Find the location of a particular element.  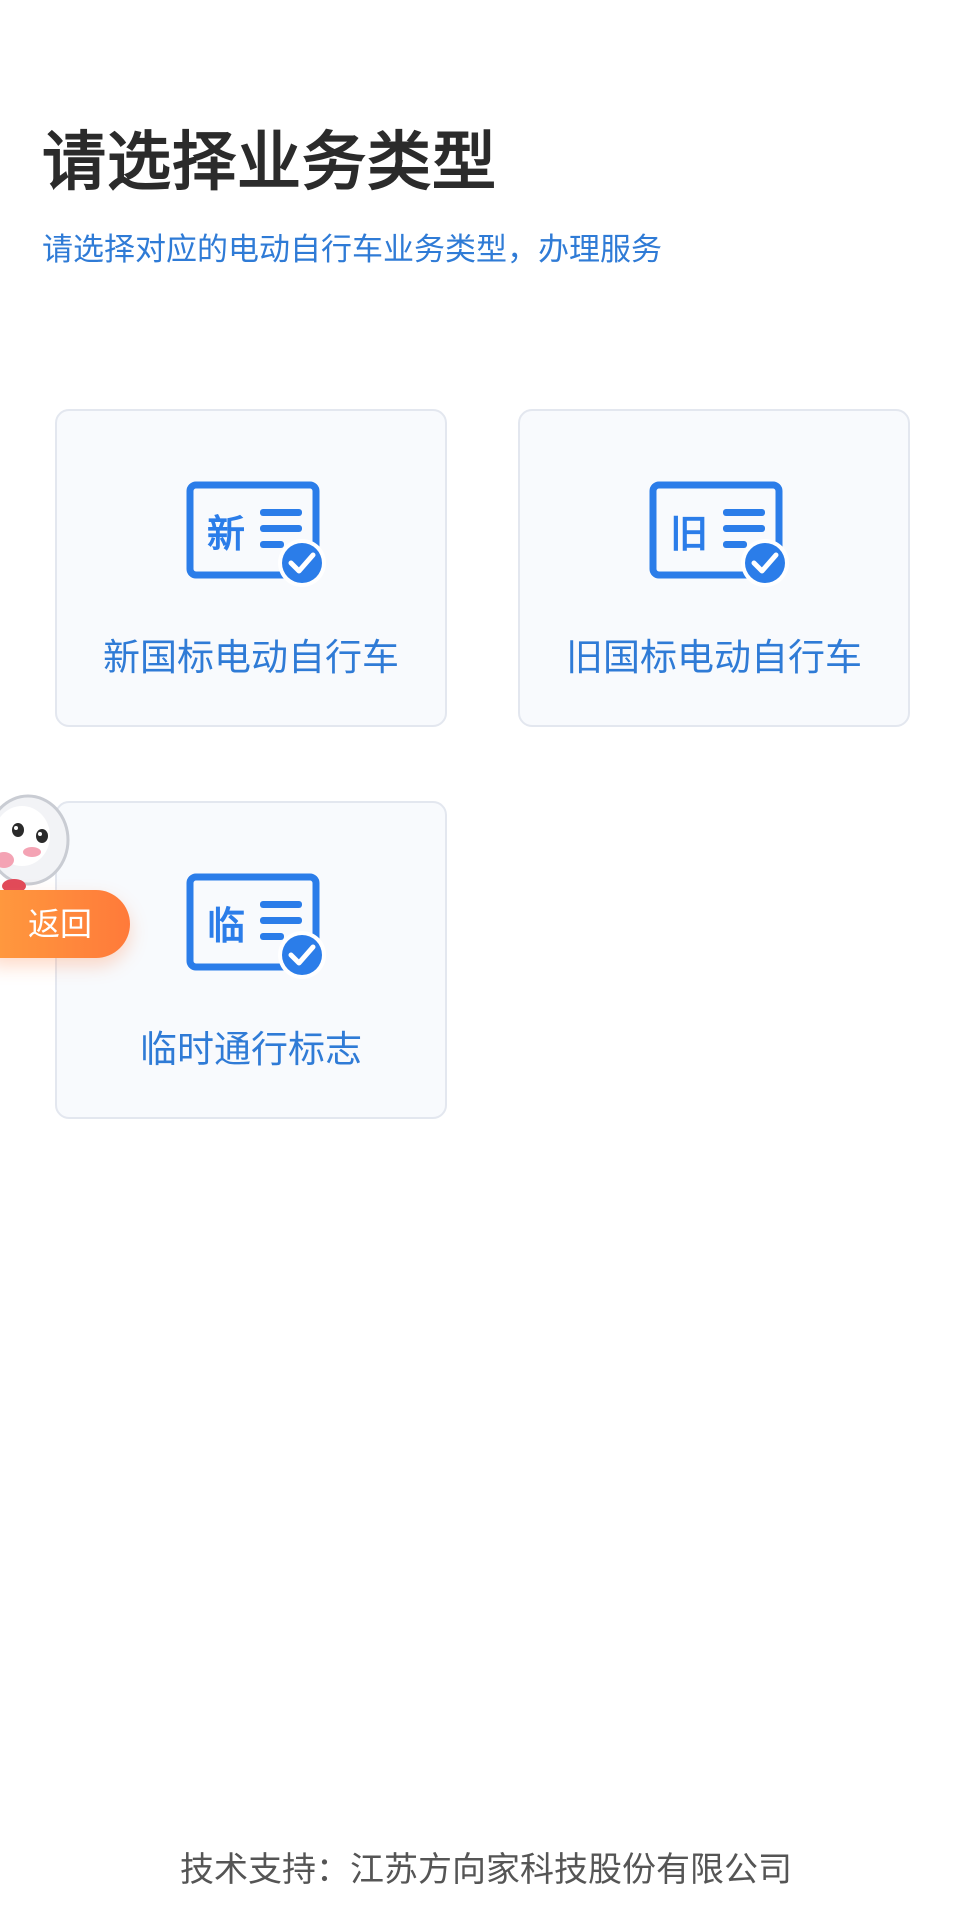

card-icon-char: 临 is located at coordinates (226, 926).